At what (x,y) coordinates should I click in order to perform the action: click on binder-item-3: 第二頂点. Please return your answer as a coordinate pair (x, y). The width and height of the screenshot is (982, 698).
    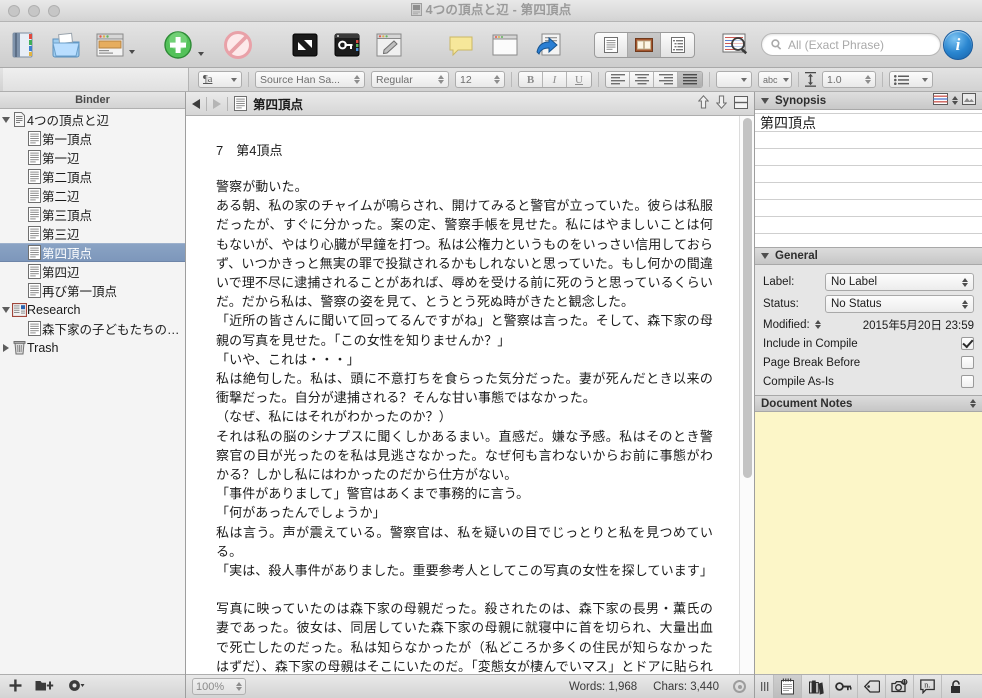
    Looking at the image, I should click on (92, 176).